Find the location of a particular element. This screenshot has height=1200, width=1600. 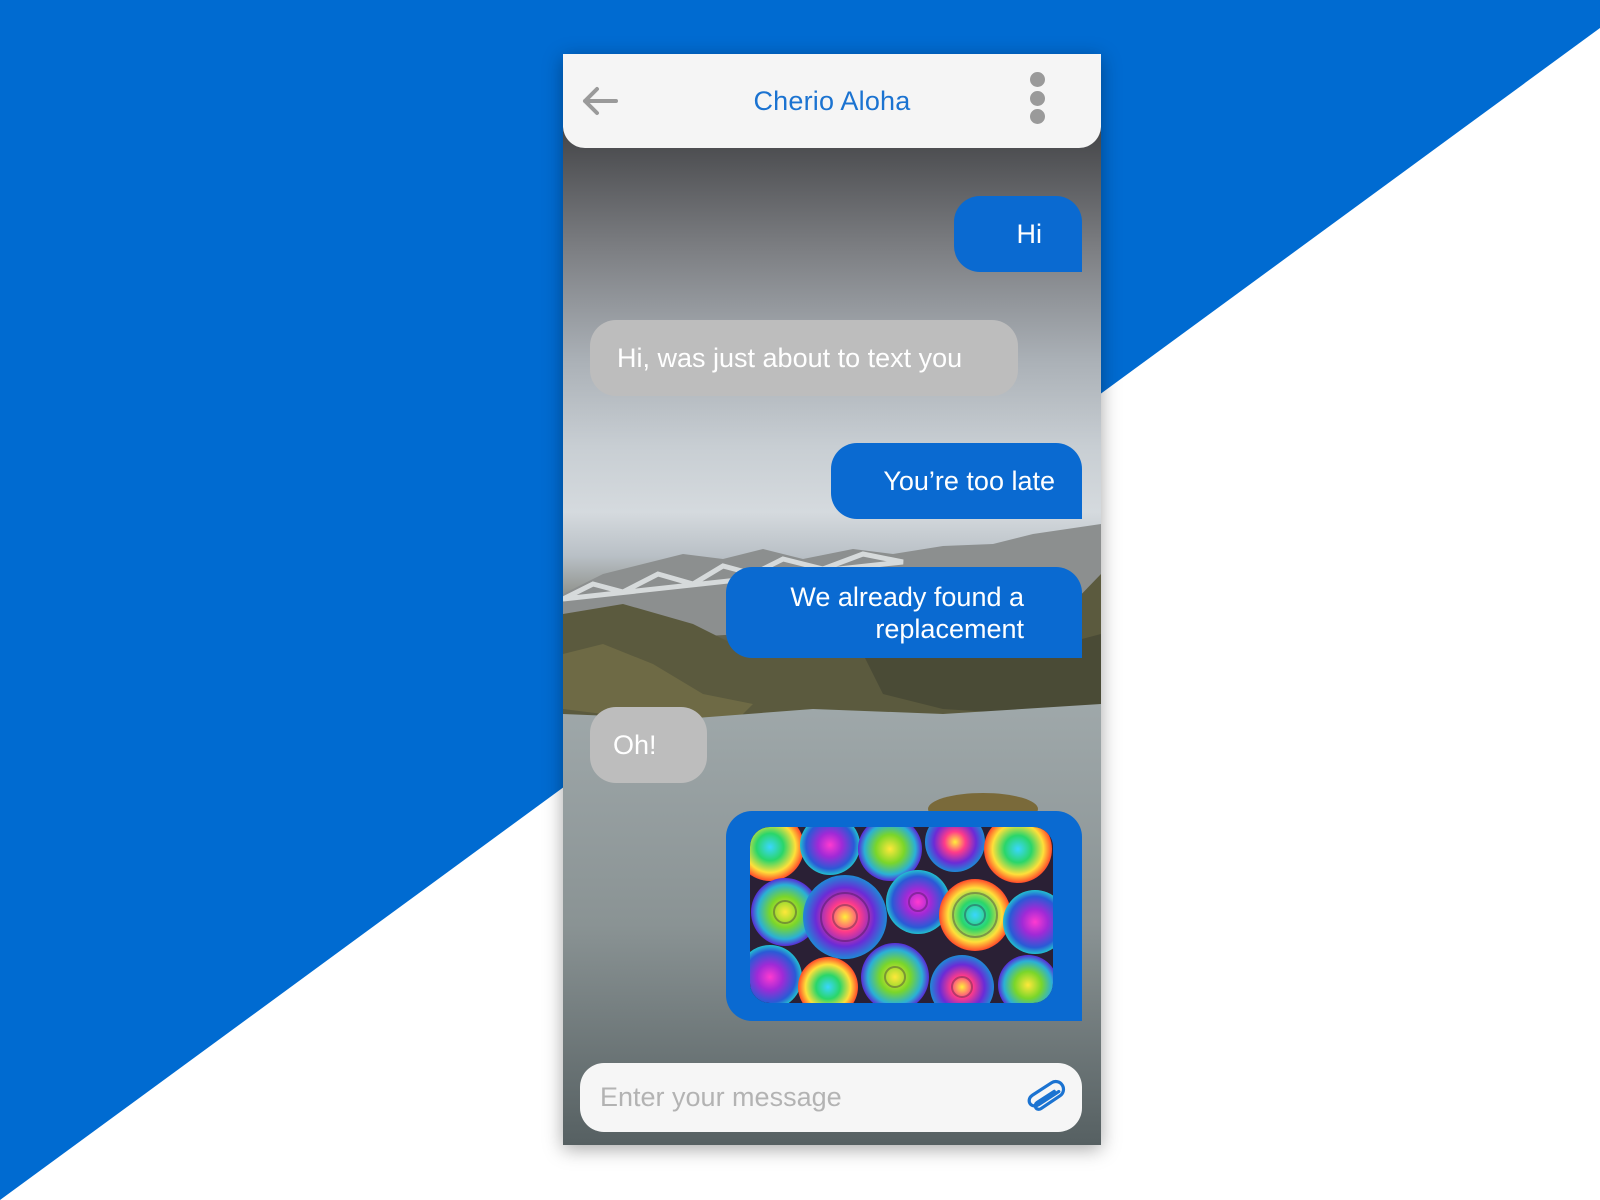

rainbow-roses-illustration is located at coordinates (901, 915).